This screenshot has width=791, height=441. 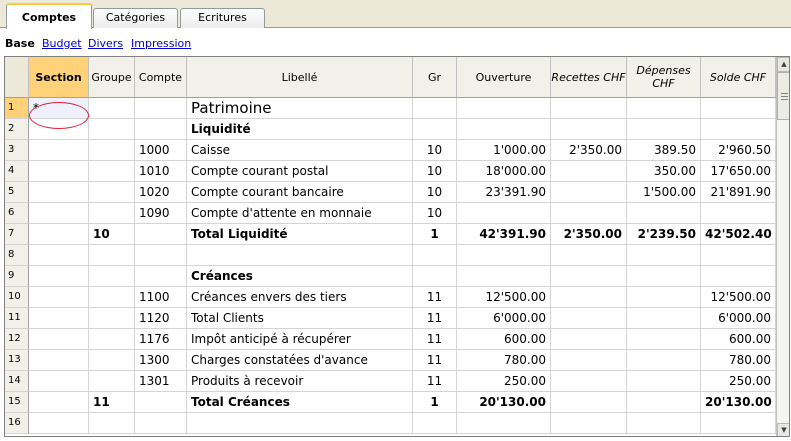 What do you see at coordinates (738, 381) in the screenshot?
I see `cell-solde: 250.00` at bounding box center [738, 381].